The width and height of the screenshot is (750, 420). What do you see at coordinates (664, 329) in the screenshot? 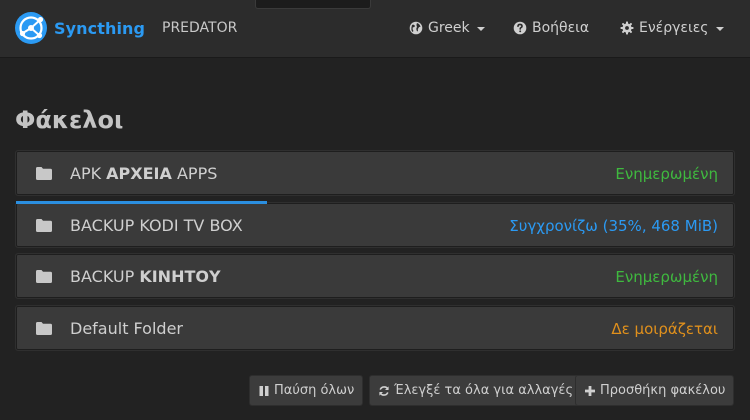
I see `folder-status: Δε μοιράζεται` at bounding box center [664, 329].